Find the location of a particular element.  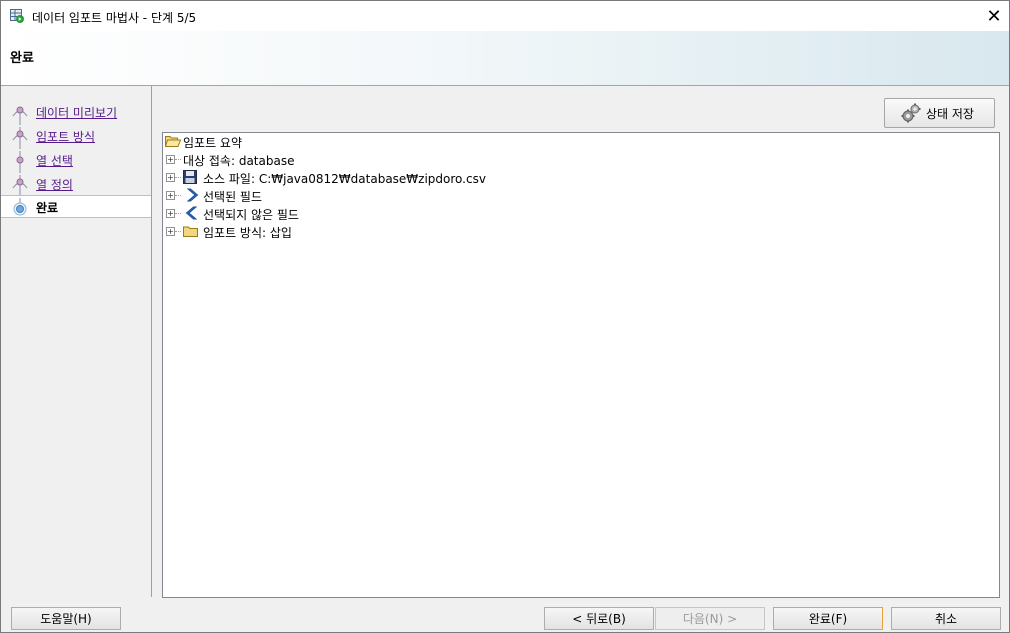

step-finish-current: 완료 is located at coordinates (76, 206).